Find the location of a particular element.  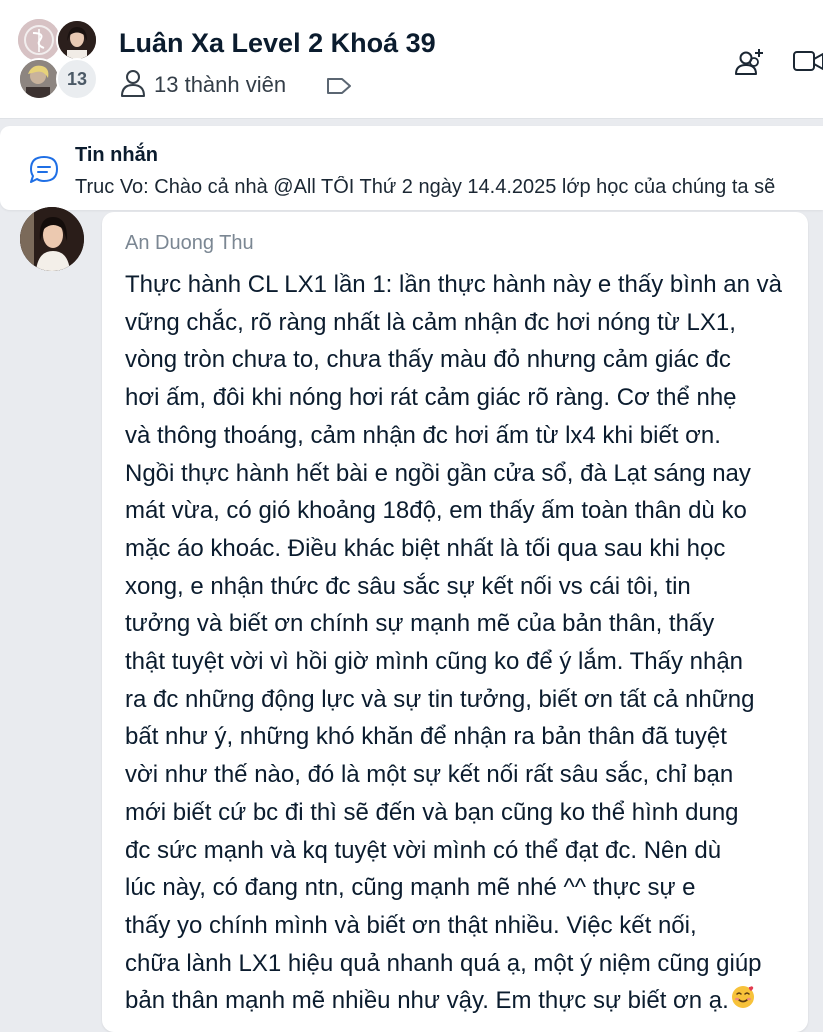

sender-avatar is located at coordinates (52, 239).